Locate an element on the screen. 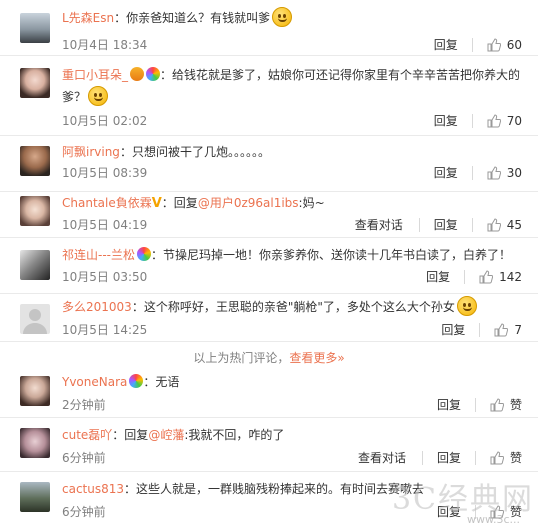 The image size is (538, 526). comment-actions: 回复 60 is located at coordinates (478, 44).